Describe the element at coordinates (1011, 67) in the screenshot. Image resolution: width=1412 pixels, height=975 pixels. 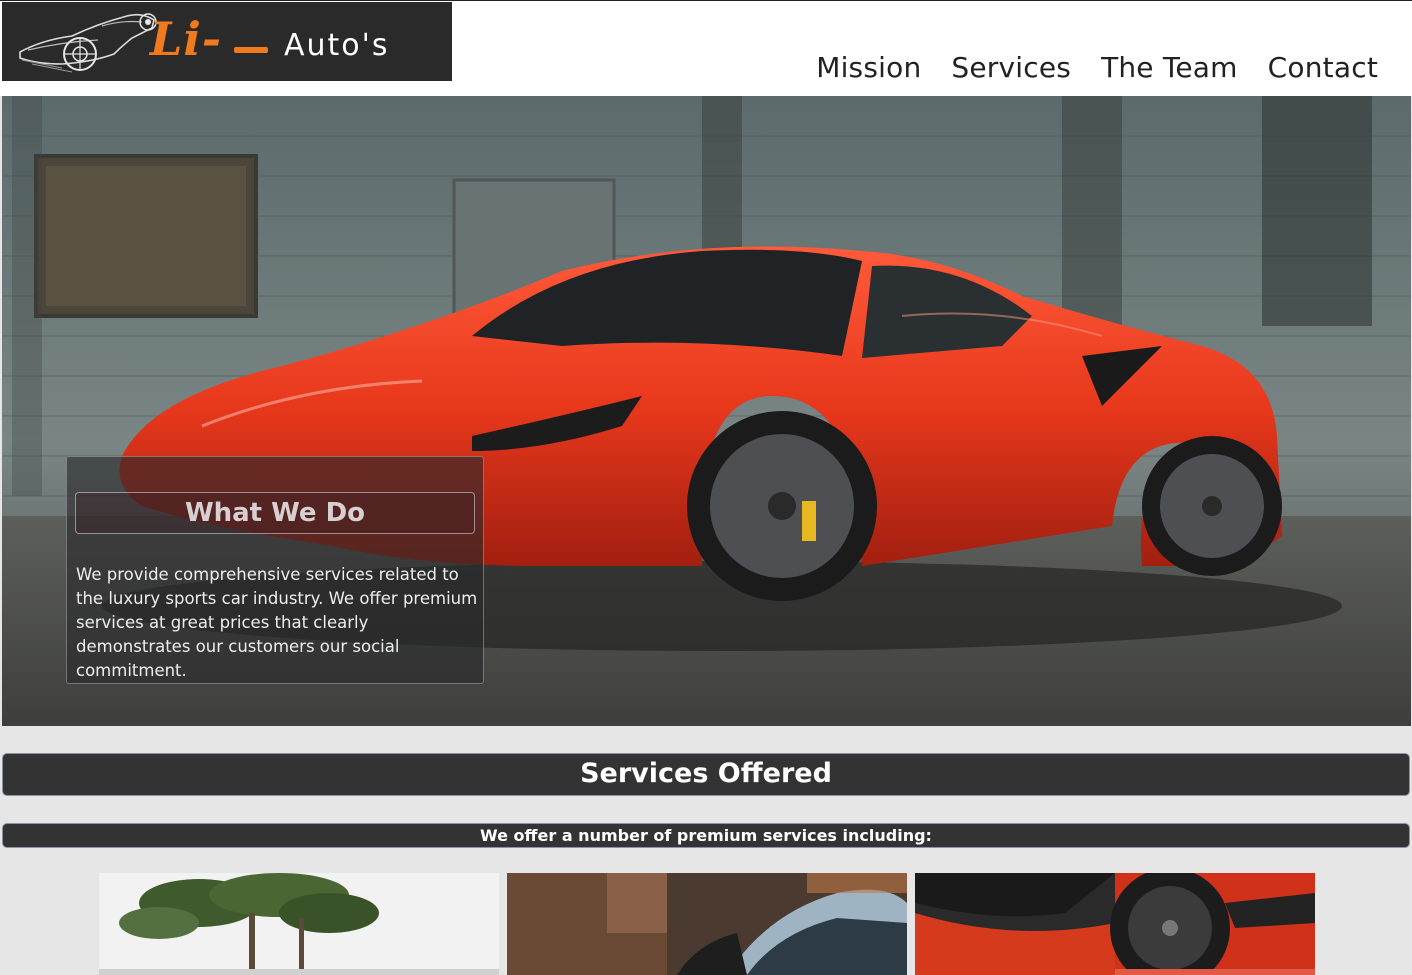
I see `nav-services: Services` at that location.